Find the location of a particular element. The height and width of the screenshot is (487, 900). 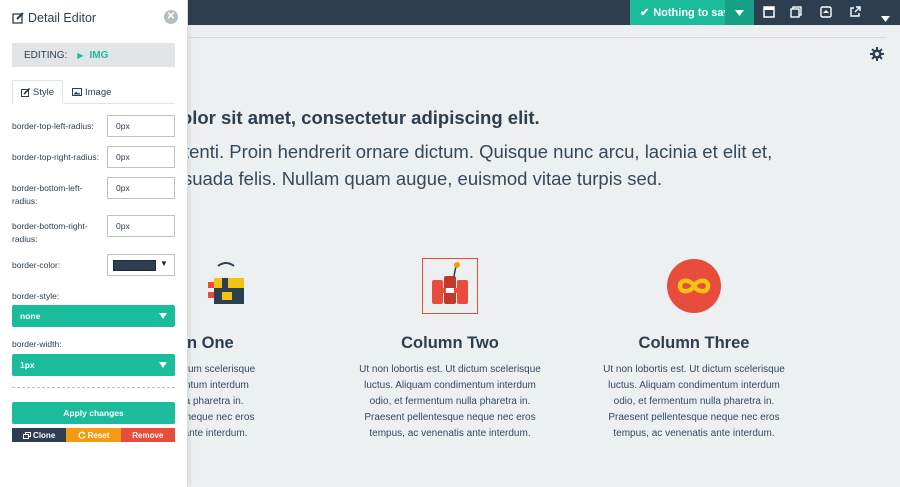

save-options-button is located at coordinates (739, 12).